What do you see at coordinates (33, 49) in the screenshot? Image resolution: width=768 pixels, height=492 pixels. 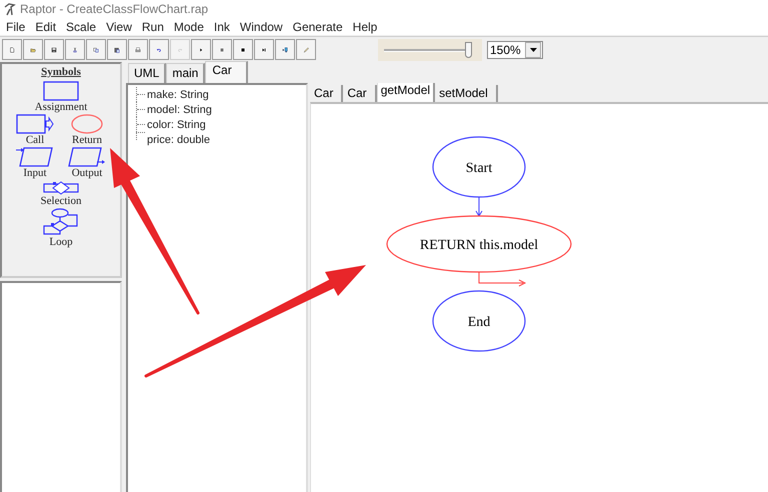 I see `folder-icon` at bounding box center [33, 49].